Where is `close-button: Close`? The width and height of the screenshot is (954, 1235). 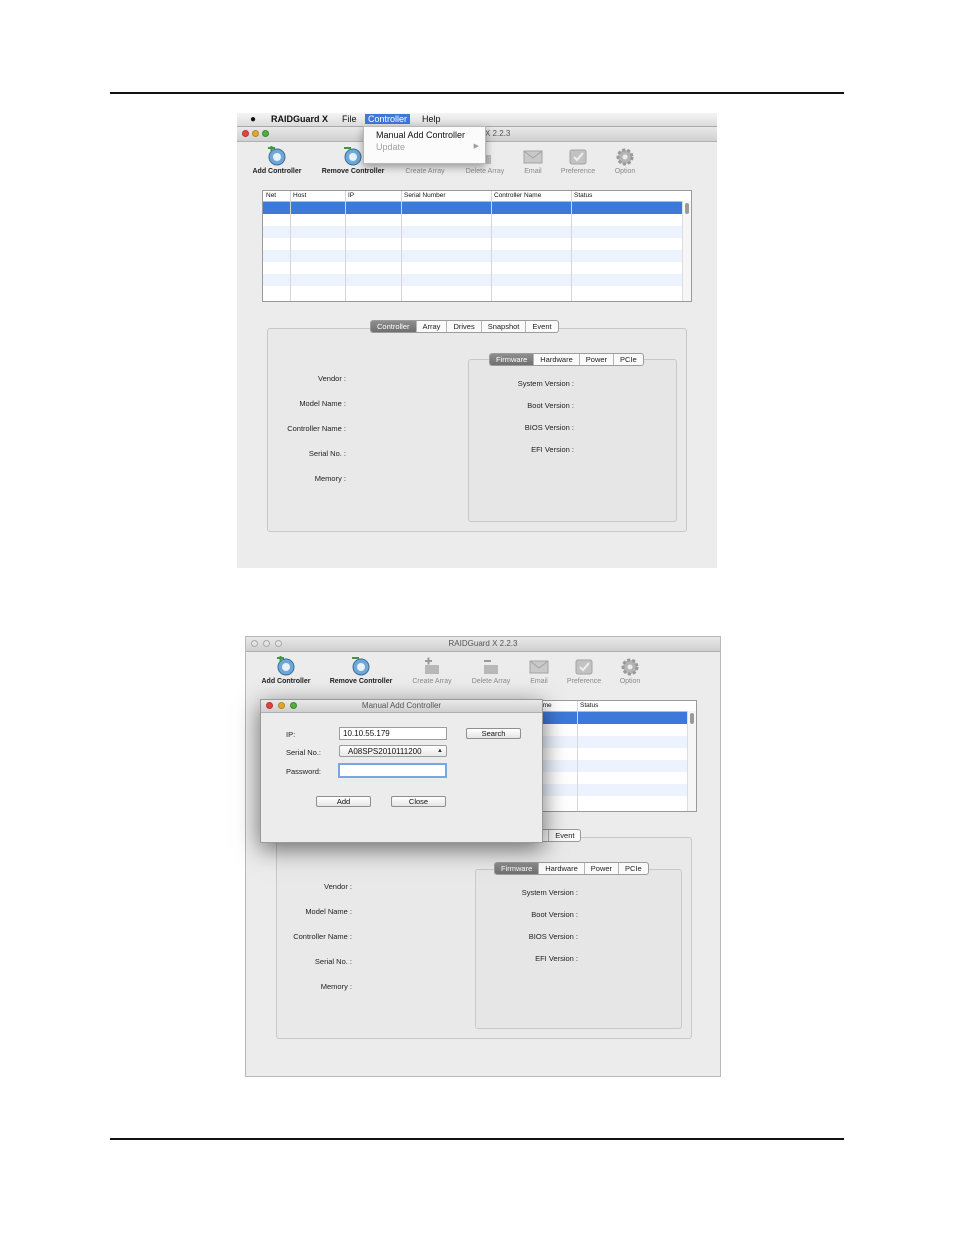
close-button: Close is located at coordinates (418, 801).